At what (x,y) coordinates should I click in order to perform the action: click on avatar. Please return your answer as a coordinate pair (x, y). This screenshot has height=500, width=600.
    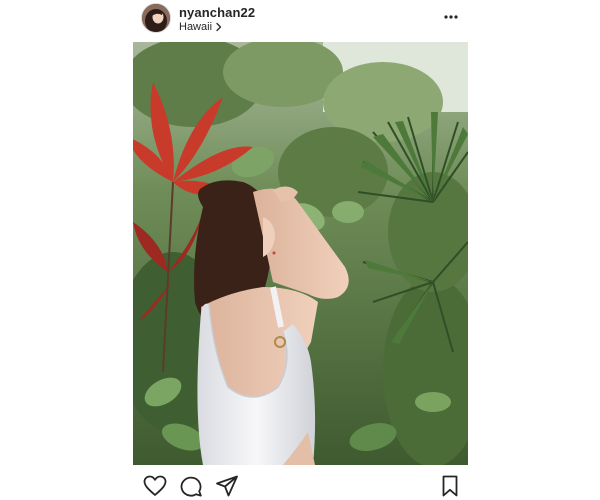
    Looking at the image, I should click on (156, 18).